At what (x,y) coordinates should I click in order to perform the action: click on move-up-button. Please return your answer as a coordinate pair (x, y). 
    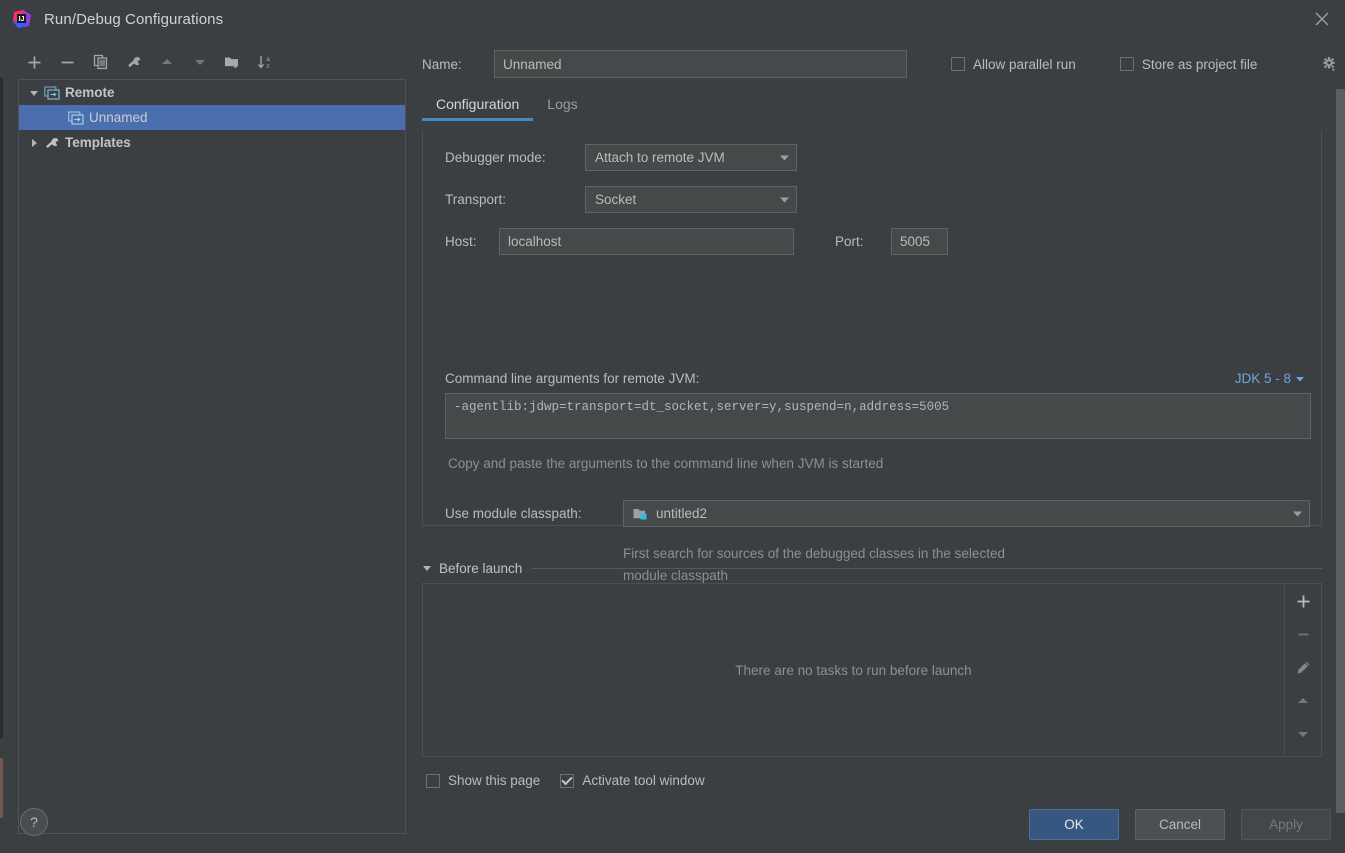
    Looking at the image, I should click on (166, 62).